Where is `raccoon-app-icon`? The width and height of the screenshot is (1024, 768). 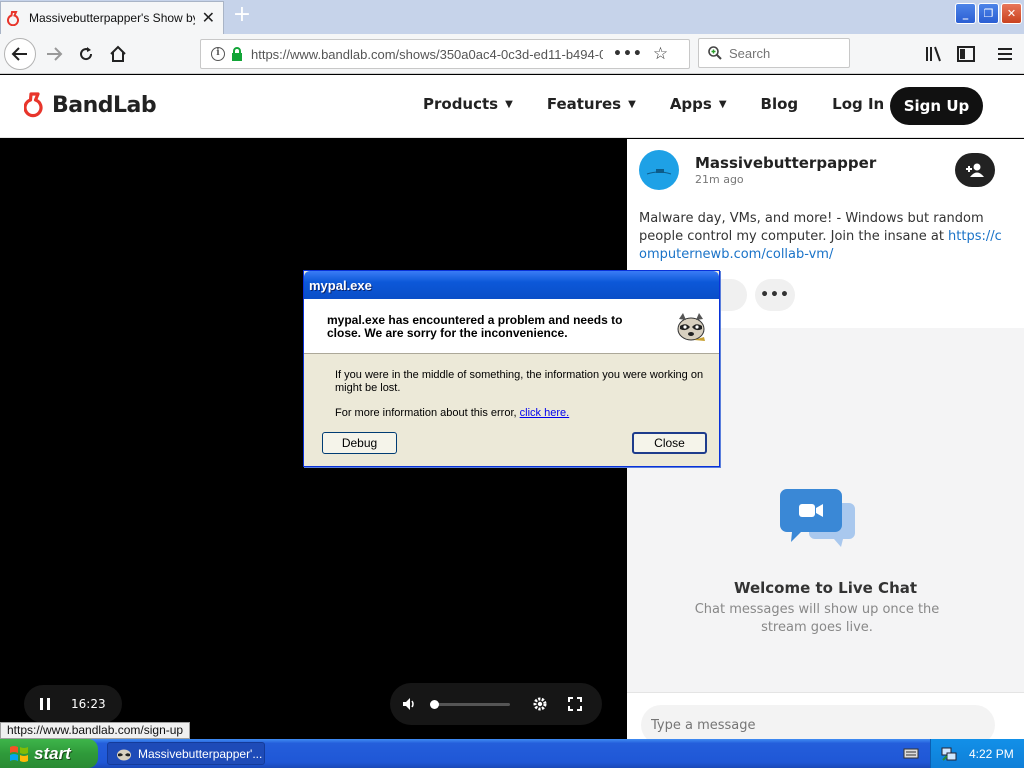 raccoon-app-icon is located at coordinates (124, 754).